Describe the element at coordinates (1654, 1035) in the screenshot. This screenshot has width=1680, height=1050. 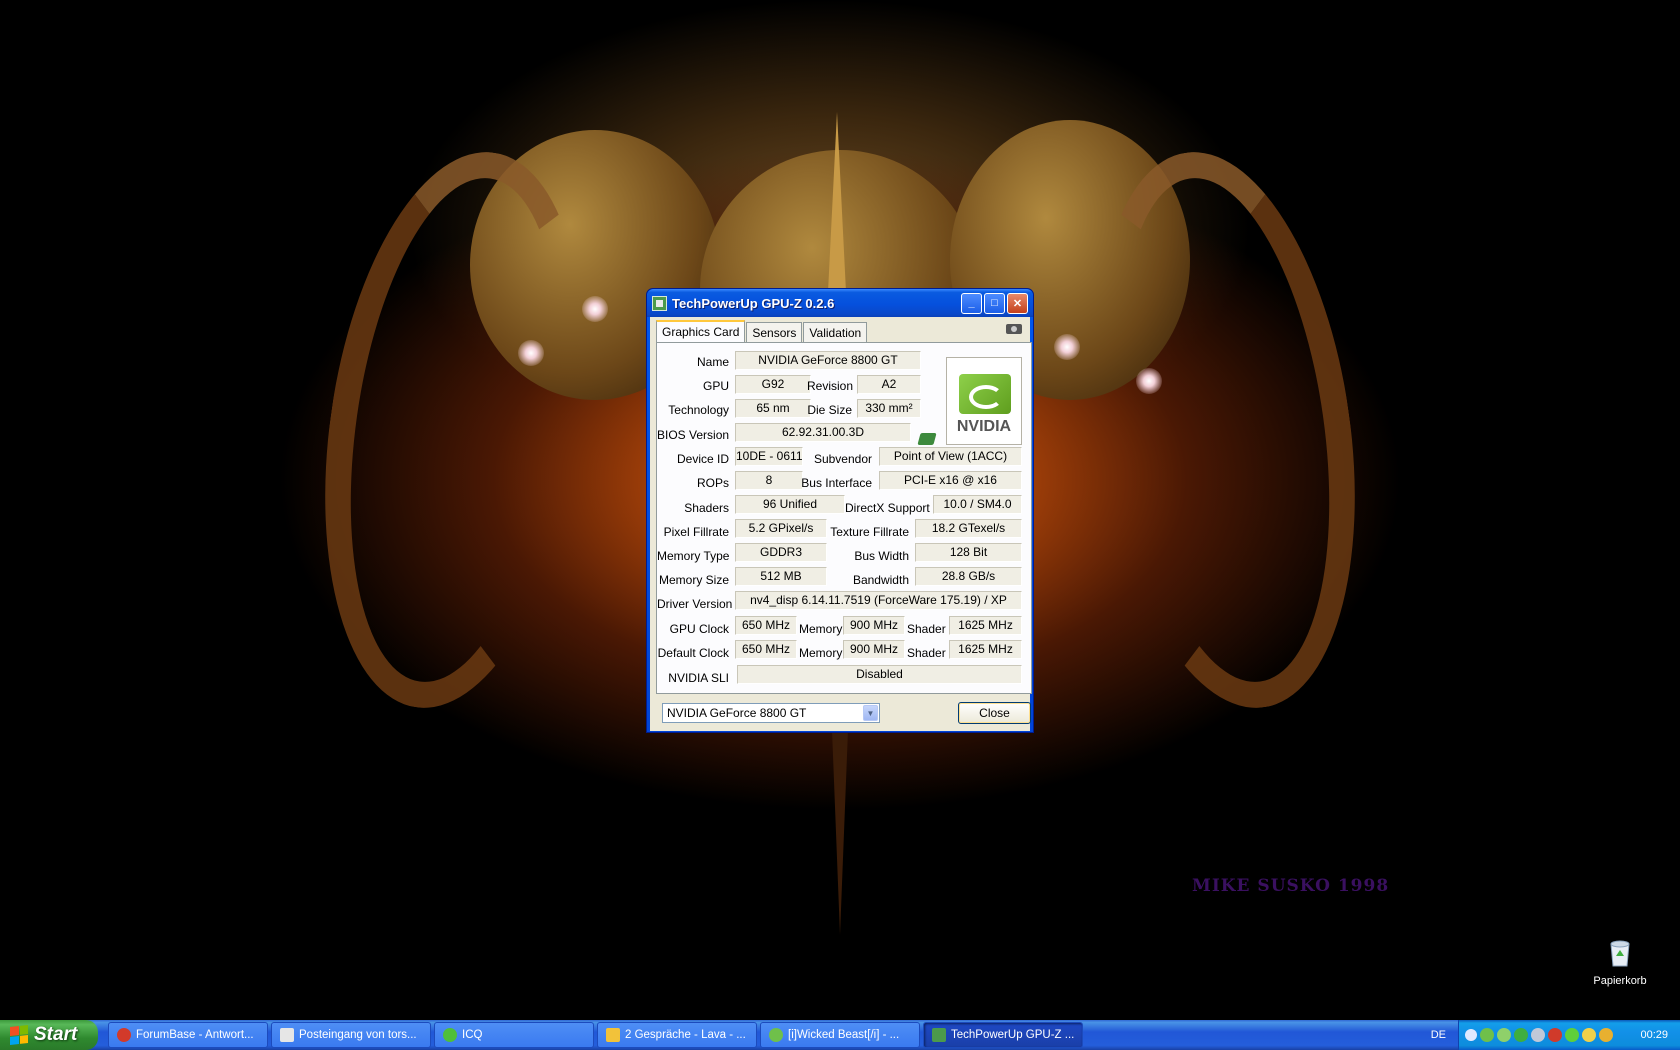
I see `clock: 00:29` at that location.